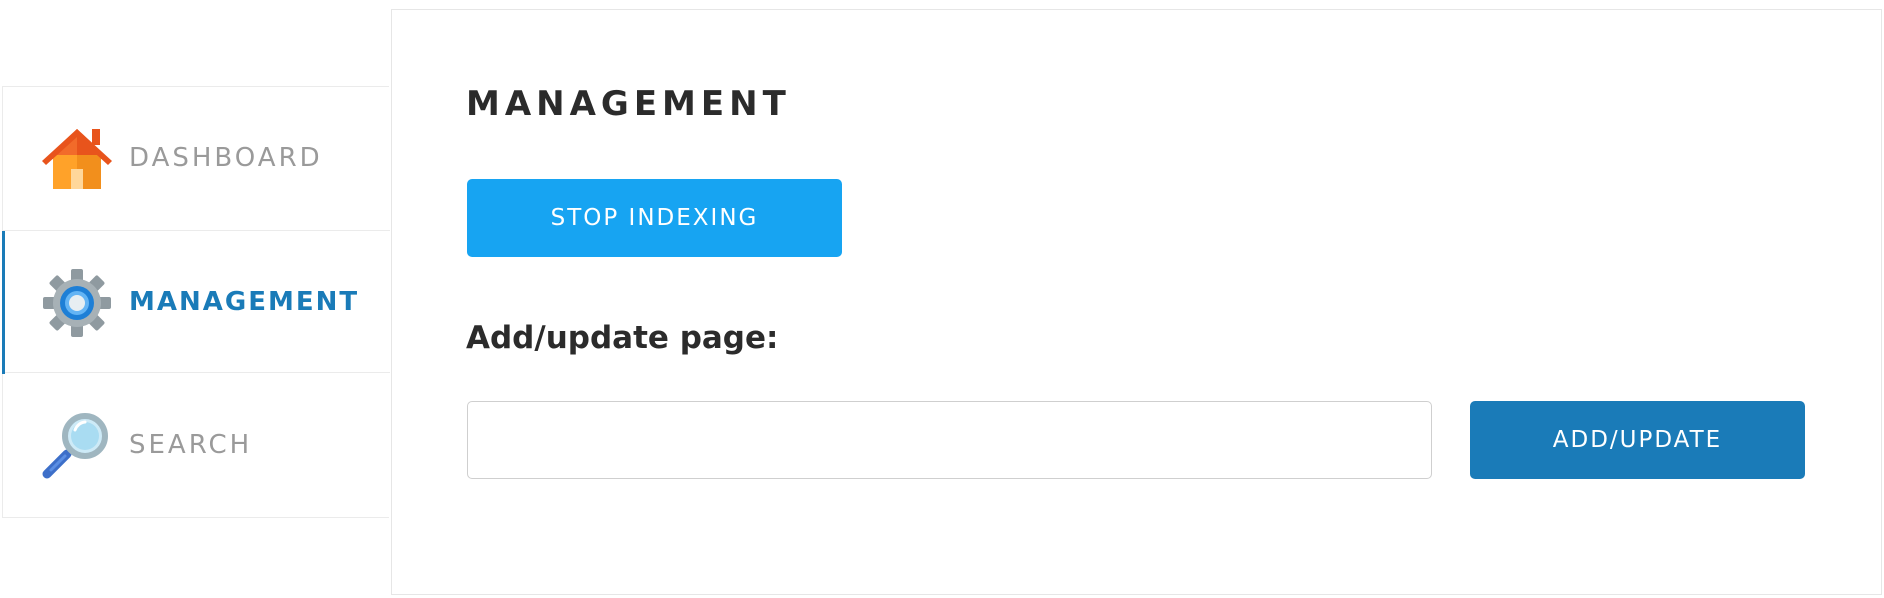  Describe the element at coordinates (622, 338) in the screenshot. I see `add-page-label: Add/update page:` at that location.